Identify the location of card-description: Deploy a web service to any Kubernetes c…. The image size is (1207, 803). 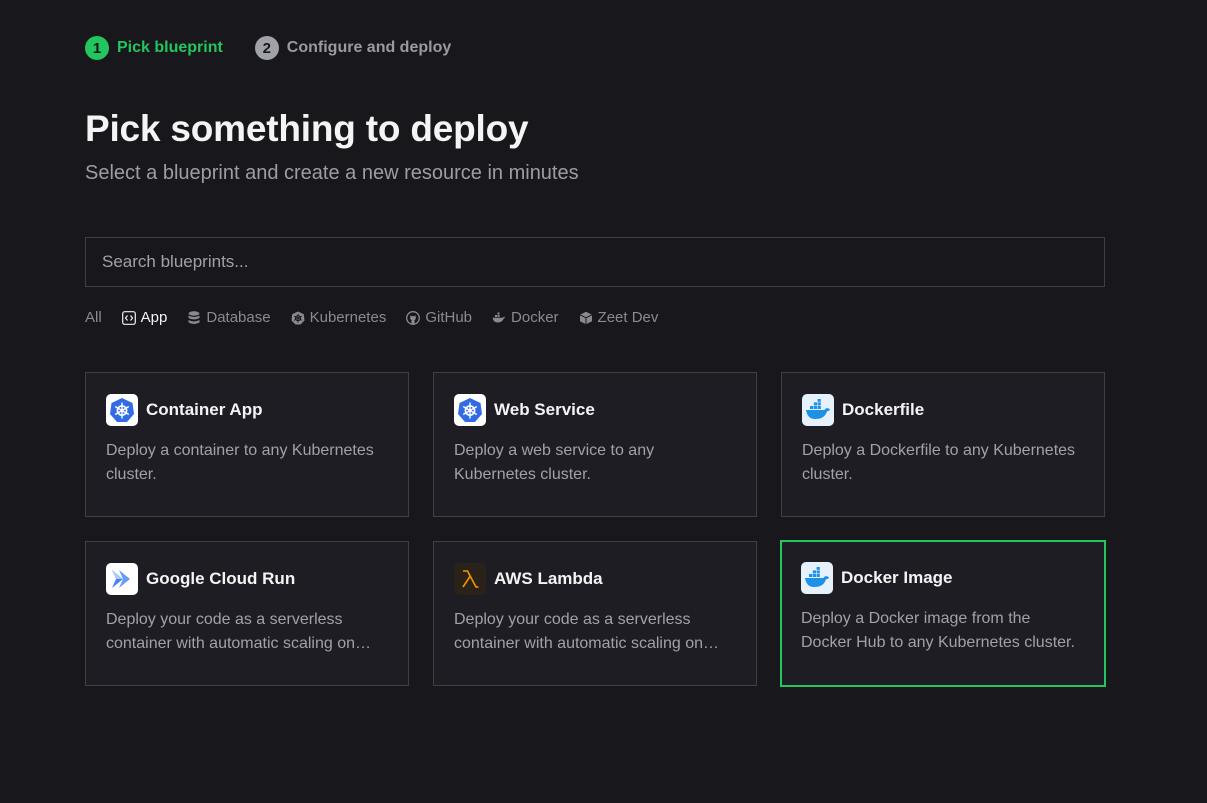
(554, 462).